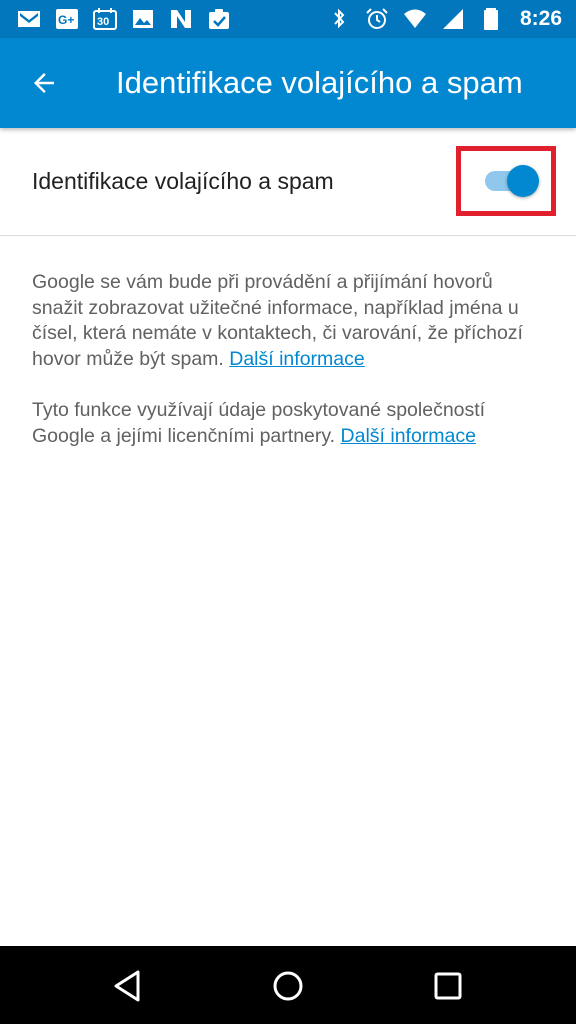 This screenshot has width=576, height=1024. Describe the element at coordinates (181, 19) in the screenshot. I see `newsstand-icon` at that location.